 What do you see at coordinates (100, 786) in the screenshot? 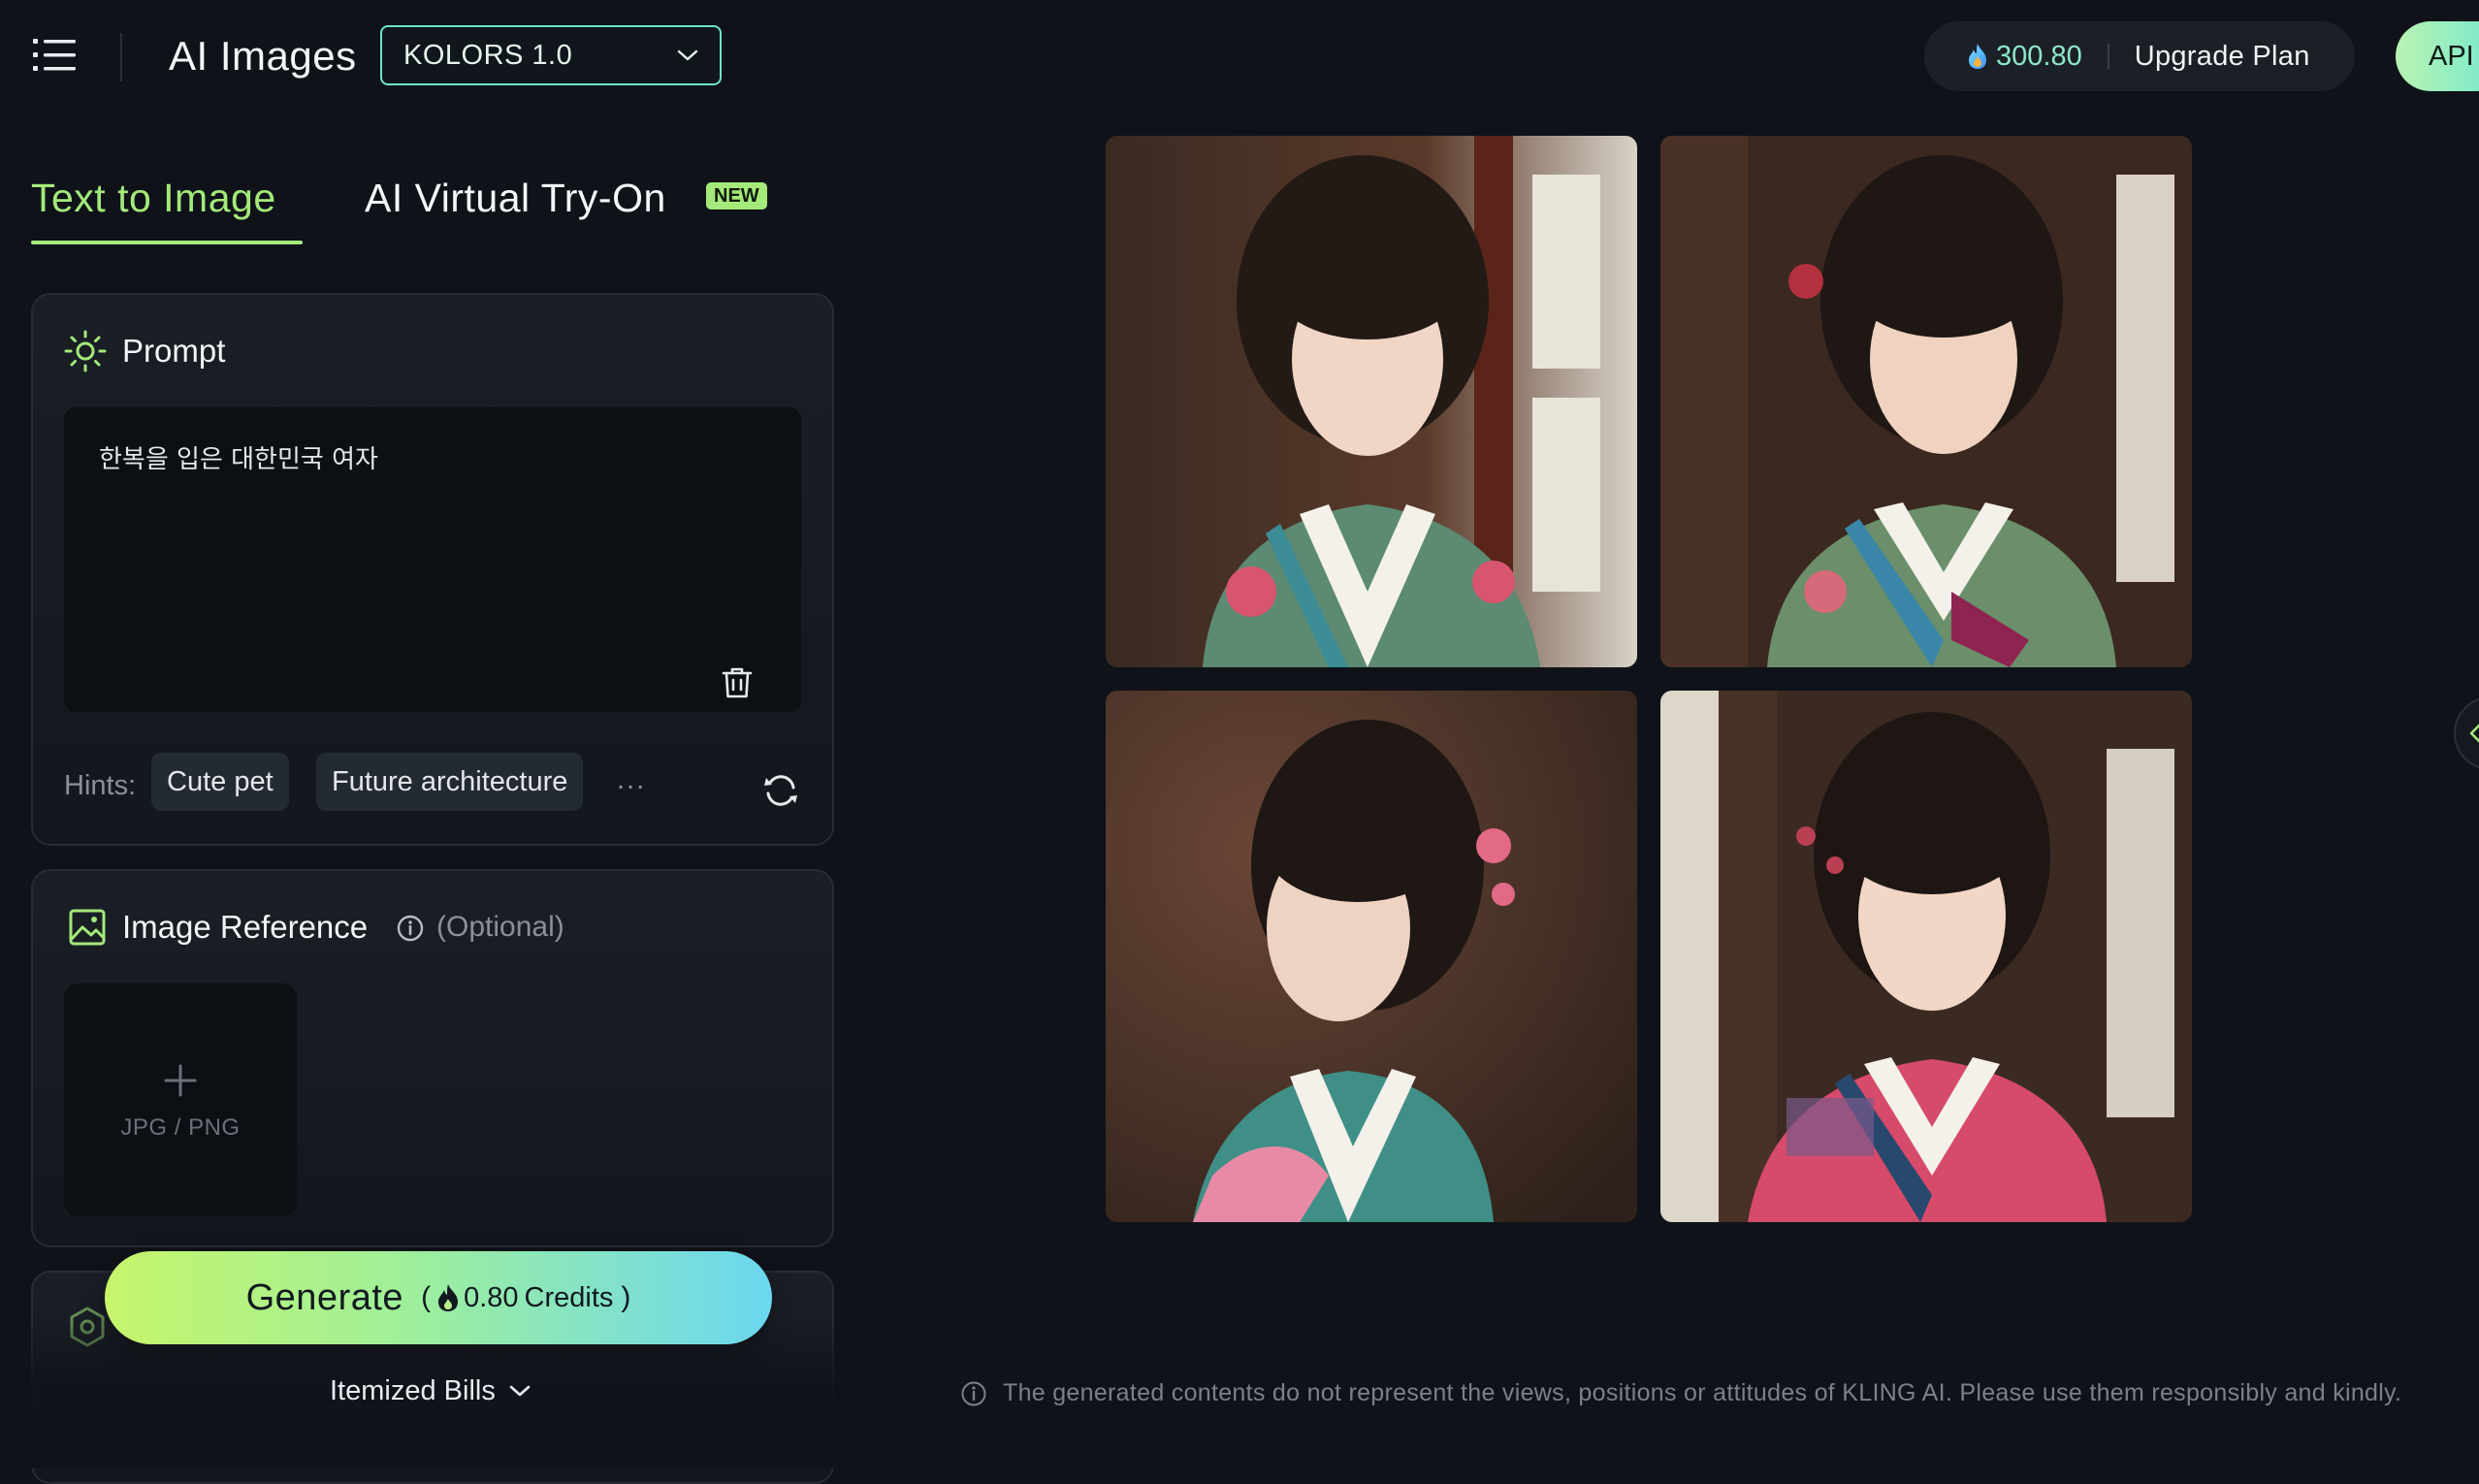
I see `hints-label: Hints:` at bounding box center [100, 786].